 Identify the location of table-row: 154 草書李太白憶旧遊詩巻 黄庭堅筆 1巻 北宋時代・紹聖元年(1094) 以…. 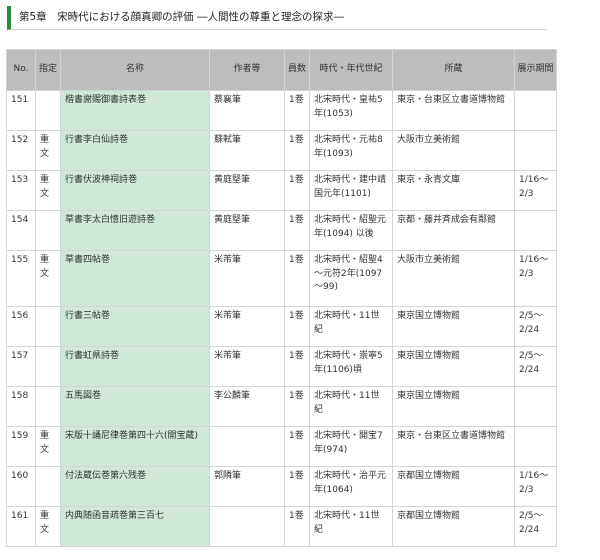
(281, 230).